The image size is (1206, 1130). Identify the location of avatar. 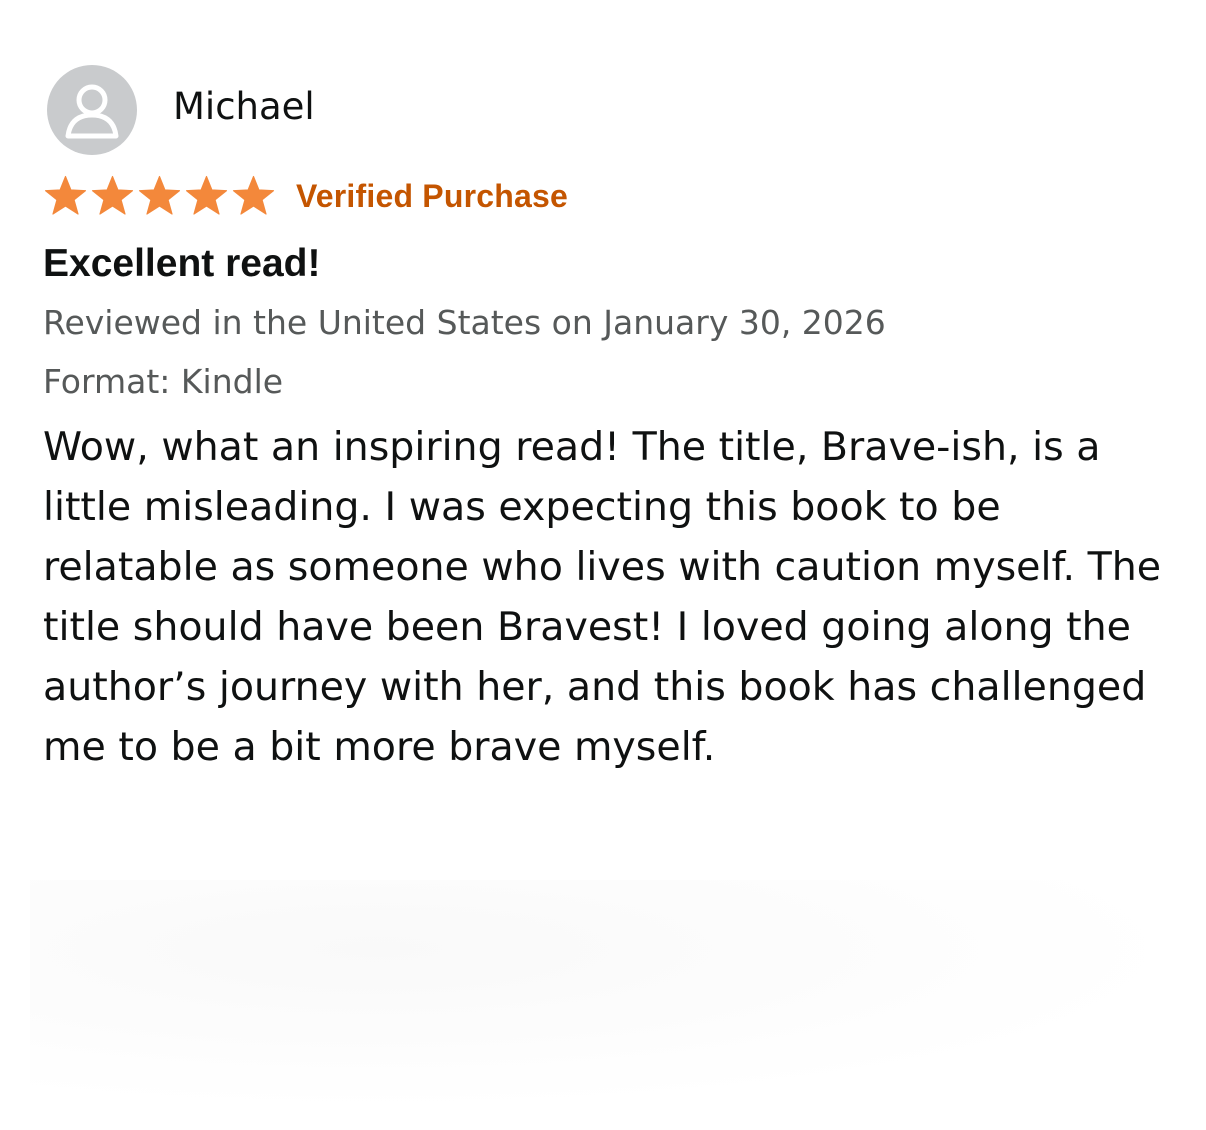
(92, 110).